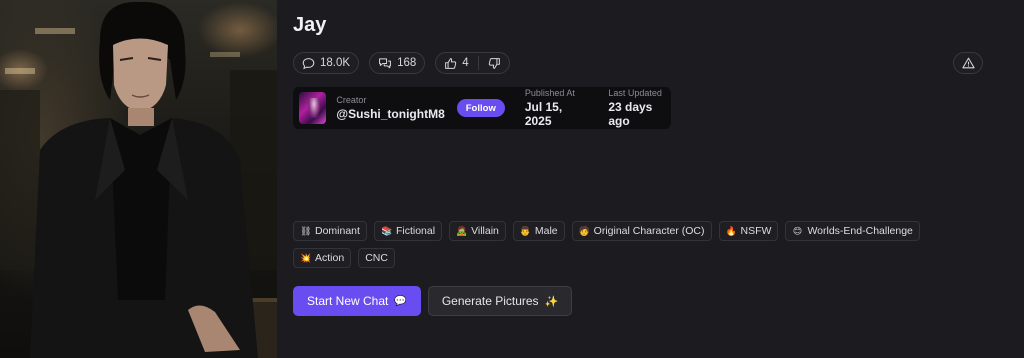 This screenshot has width=1024, height=358. Describe the element at coordinates (860, 231) in the screenshot. I see `tag-label: Worlds-End-Challenge` at that location.